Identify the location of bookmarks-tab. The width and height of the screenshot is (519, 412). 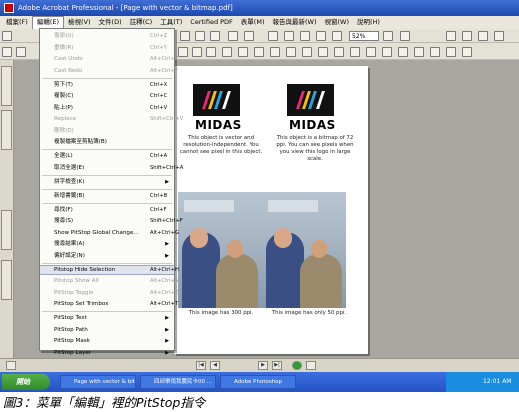
(6, 86).